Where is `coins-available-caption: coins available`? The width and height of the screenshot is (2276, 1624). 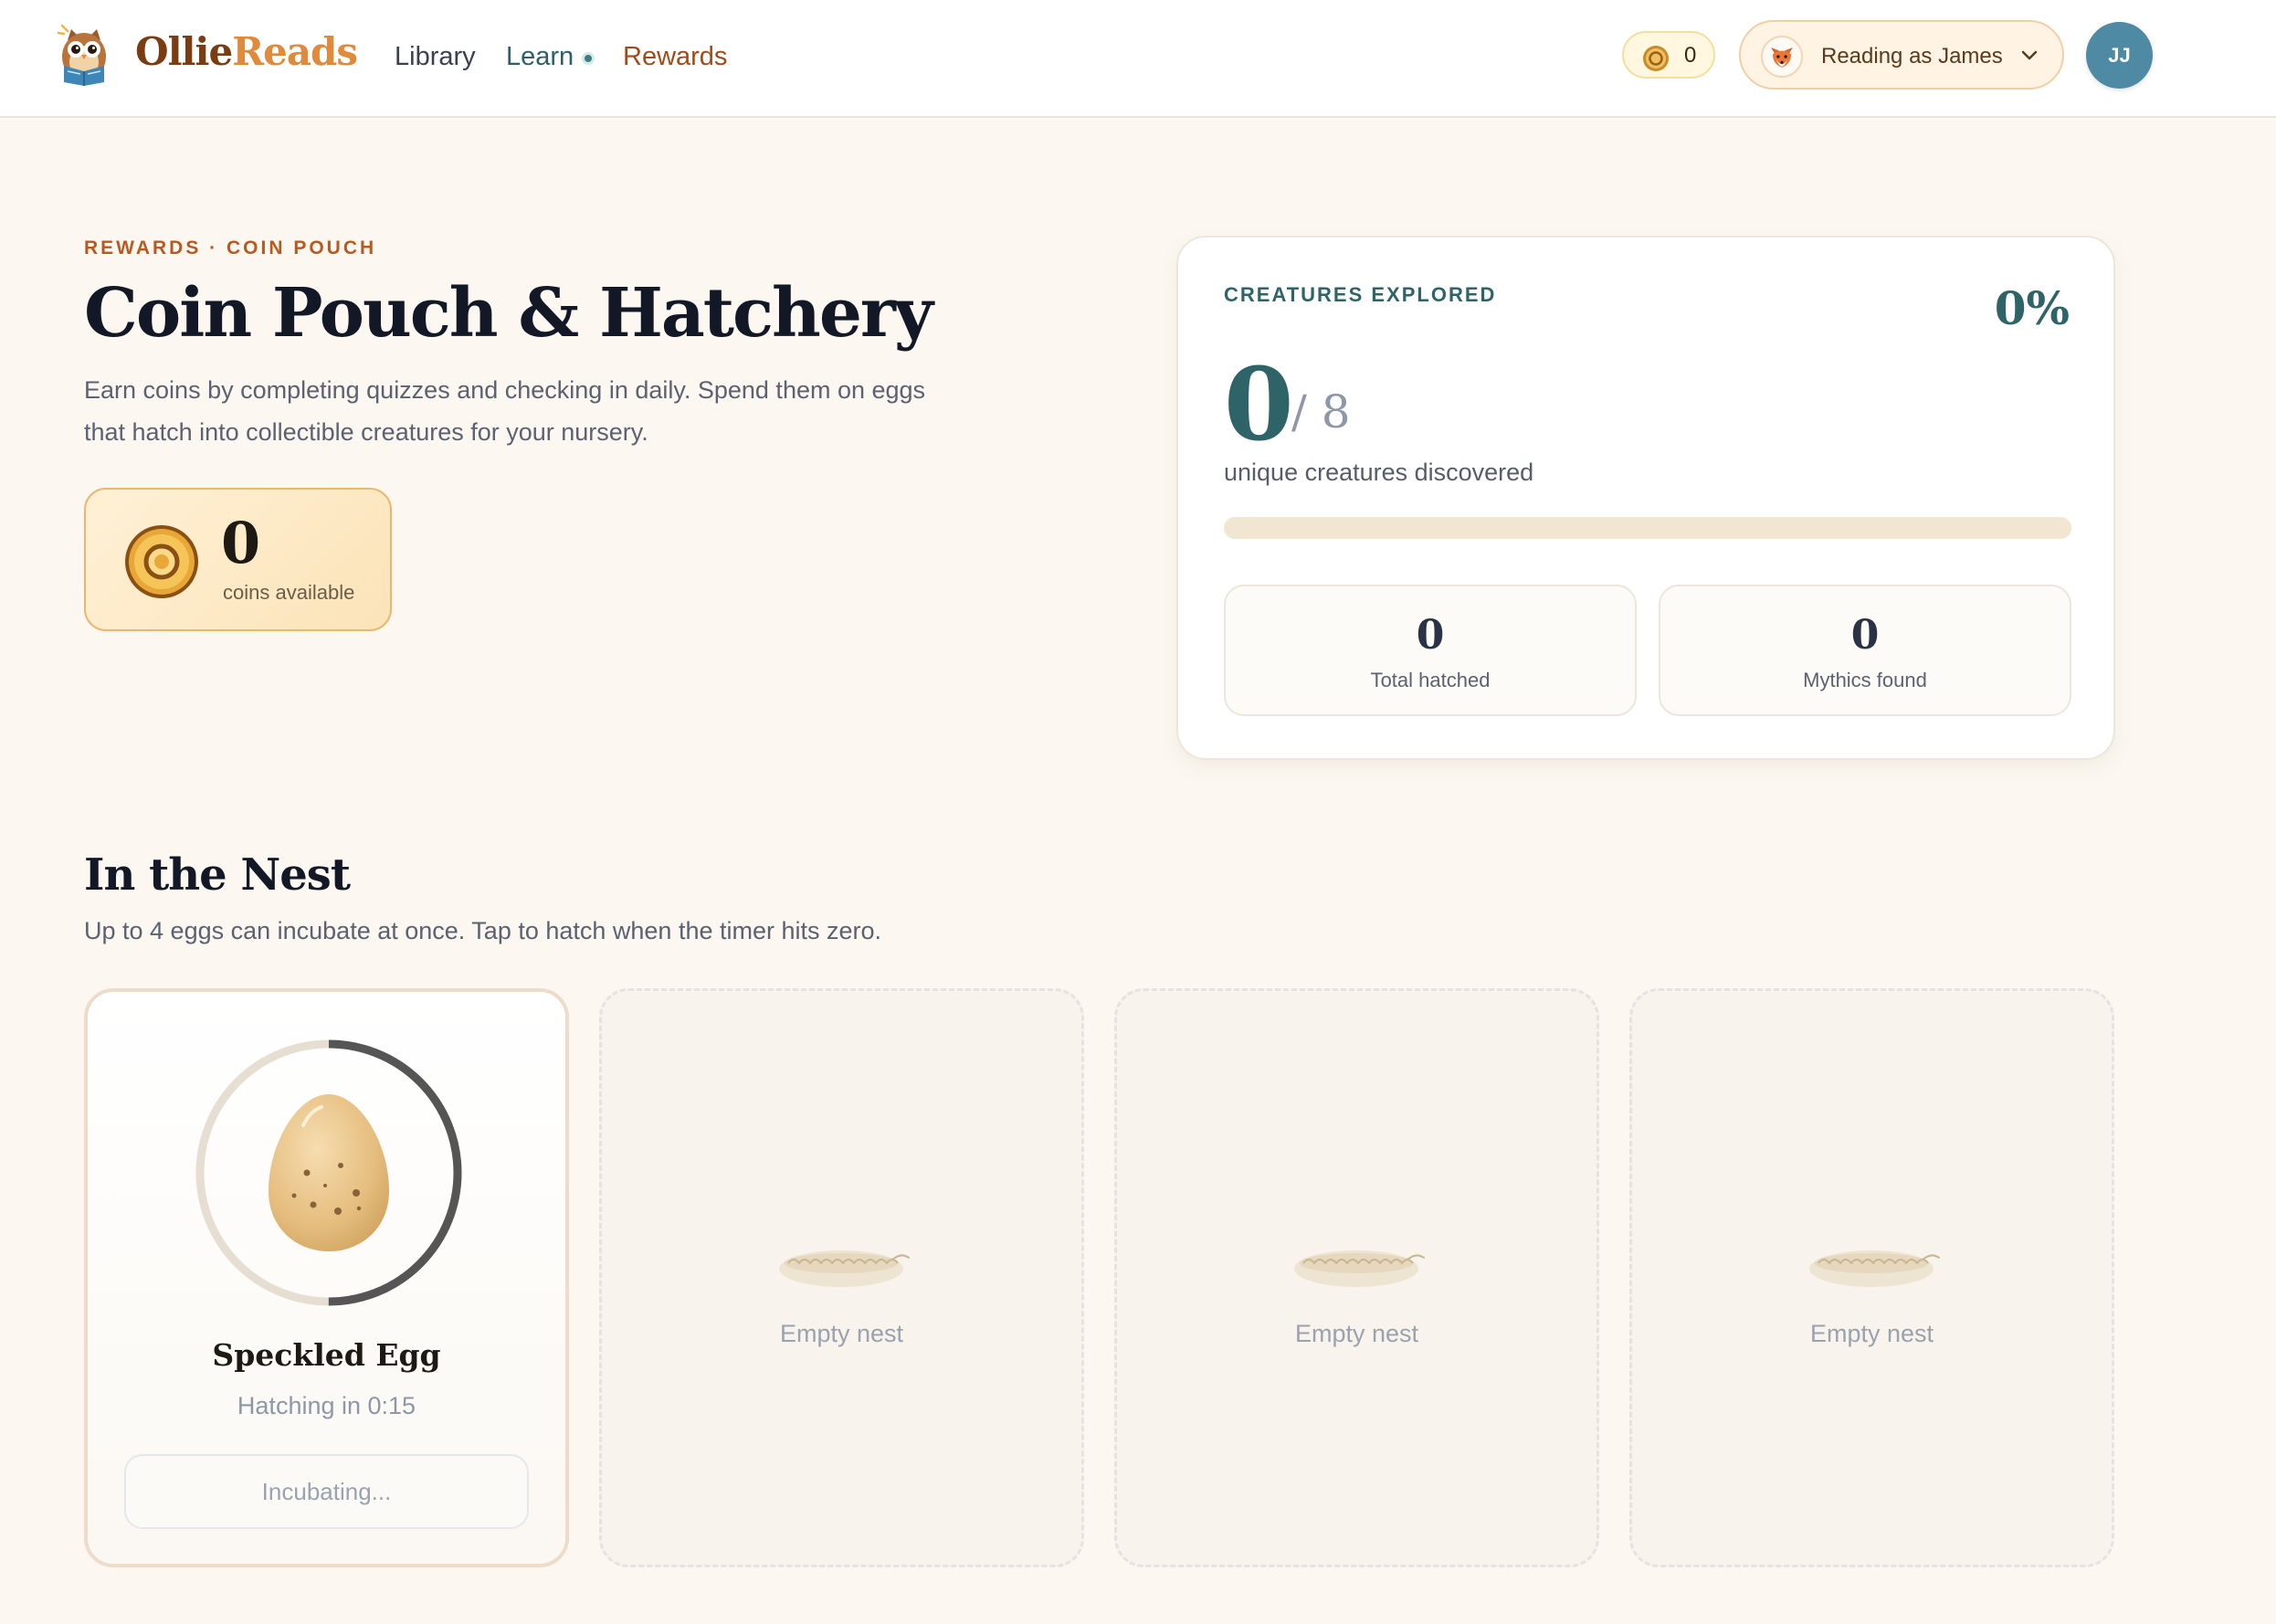
coins-available-caption: coins available is located at coordinates (289, 592).